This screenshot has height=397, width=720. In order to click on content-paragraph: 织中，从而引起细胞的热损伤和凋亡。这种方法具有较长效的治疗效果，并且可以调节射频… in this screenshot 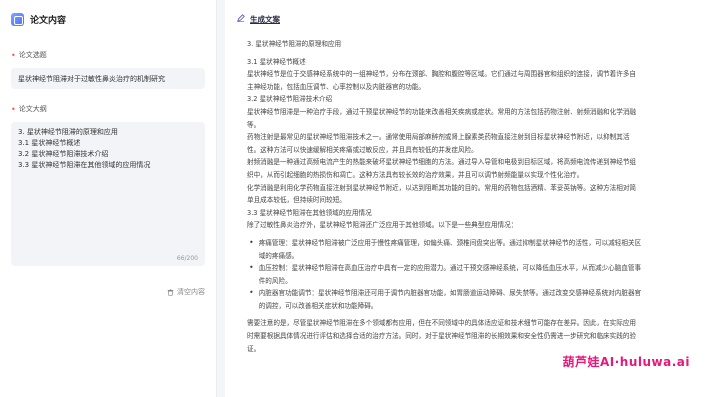, I will do `click(415, 174)`.